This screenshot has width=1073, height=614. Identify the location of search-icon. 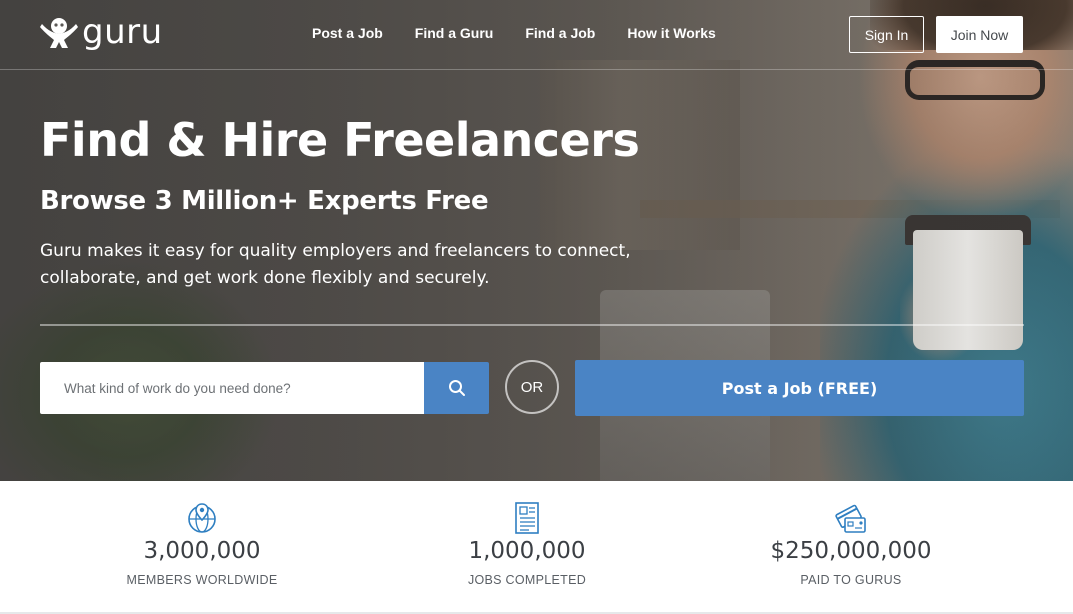
(456, 388).